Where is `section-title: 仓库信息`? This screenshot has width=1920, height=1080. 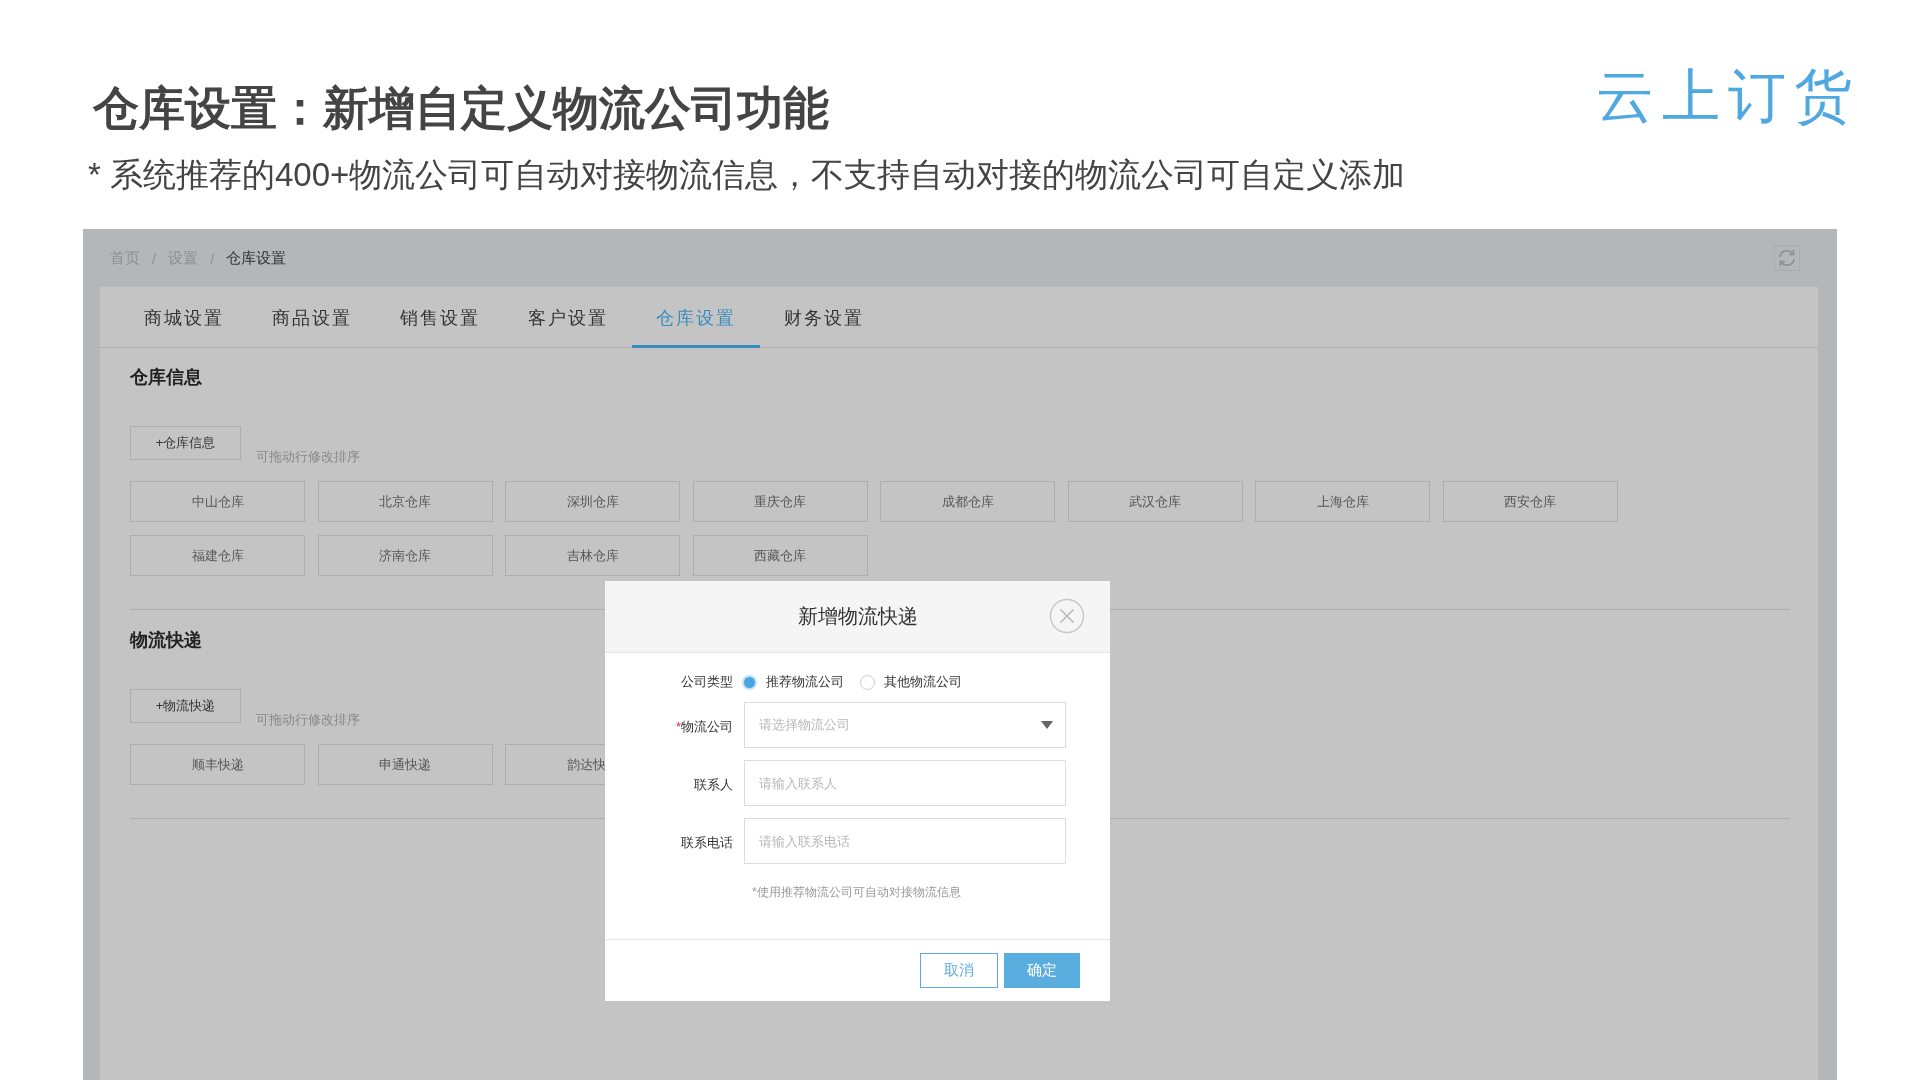 section-title: 仓库信息 is located at coordinates (166, 377).